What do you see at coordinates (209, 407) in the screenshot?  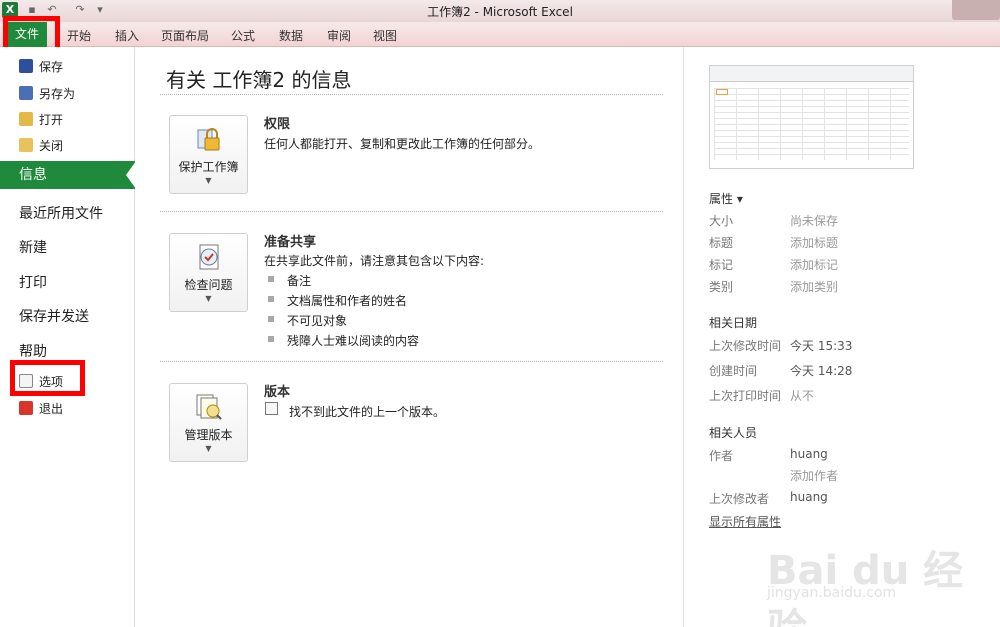 I see `manage-versions-icon` at bounding box center [209, 407].